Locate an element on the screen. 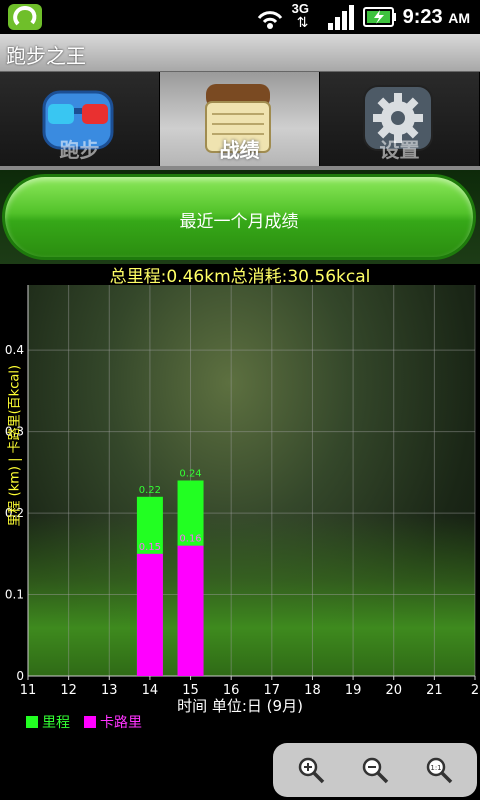  zoom-controls: 1:1 is located at coordinates (375, 770).